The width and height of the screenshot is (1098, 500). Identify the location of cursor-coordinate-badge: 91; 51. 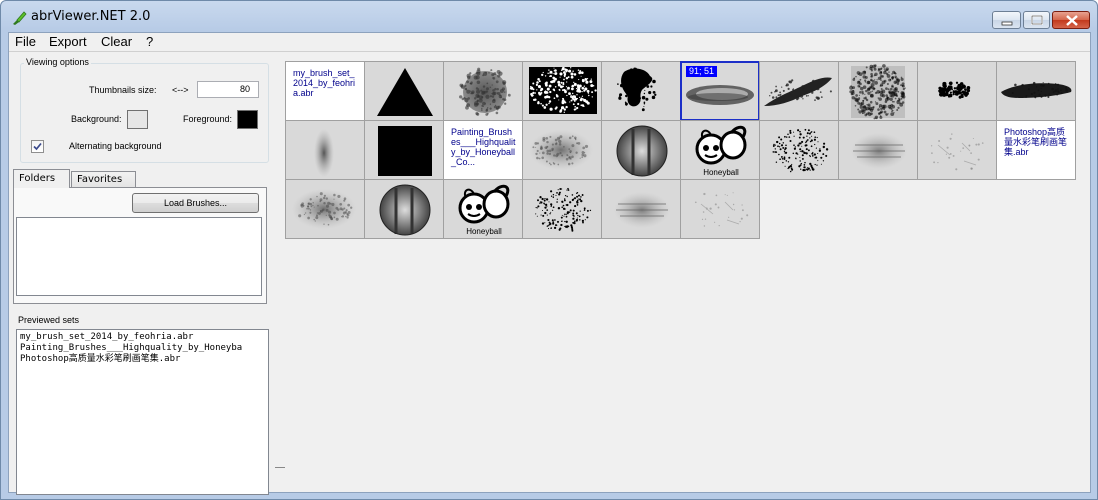
(702, 71).